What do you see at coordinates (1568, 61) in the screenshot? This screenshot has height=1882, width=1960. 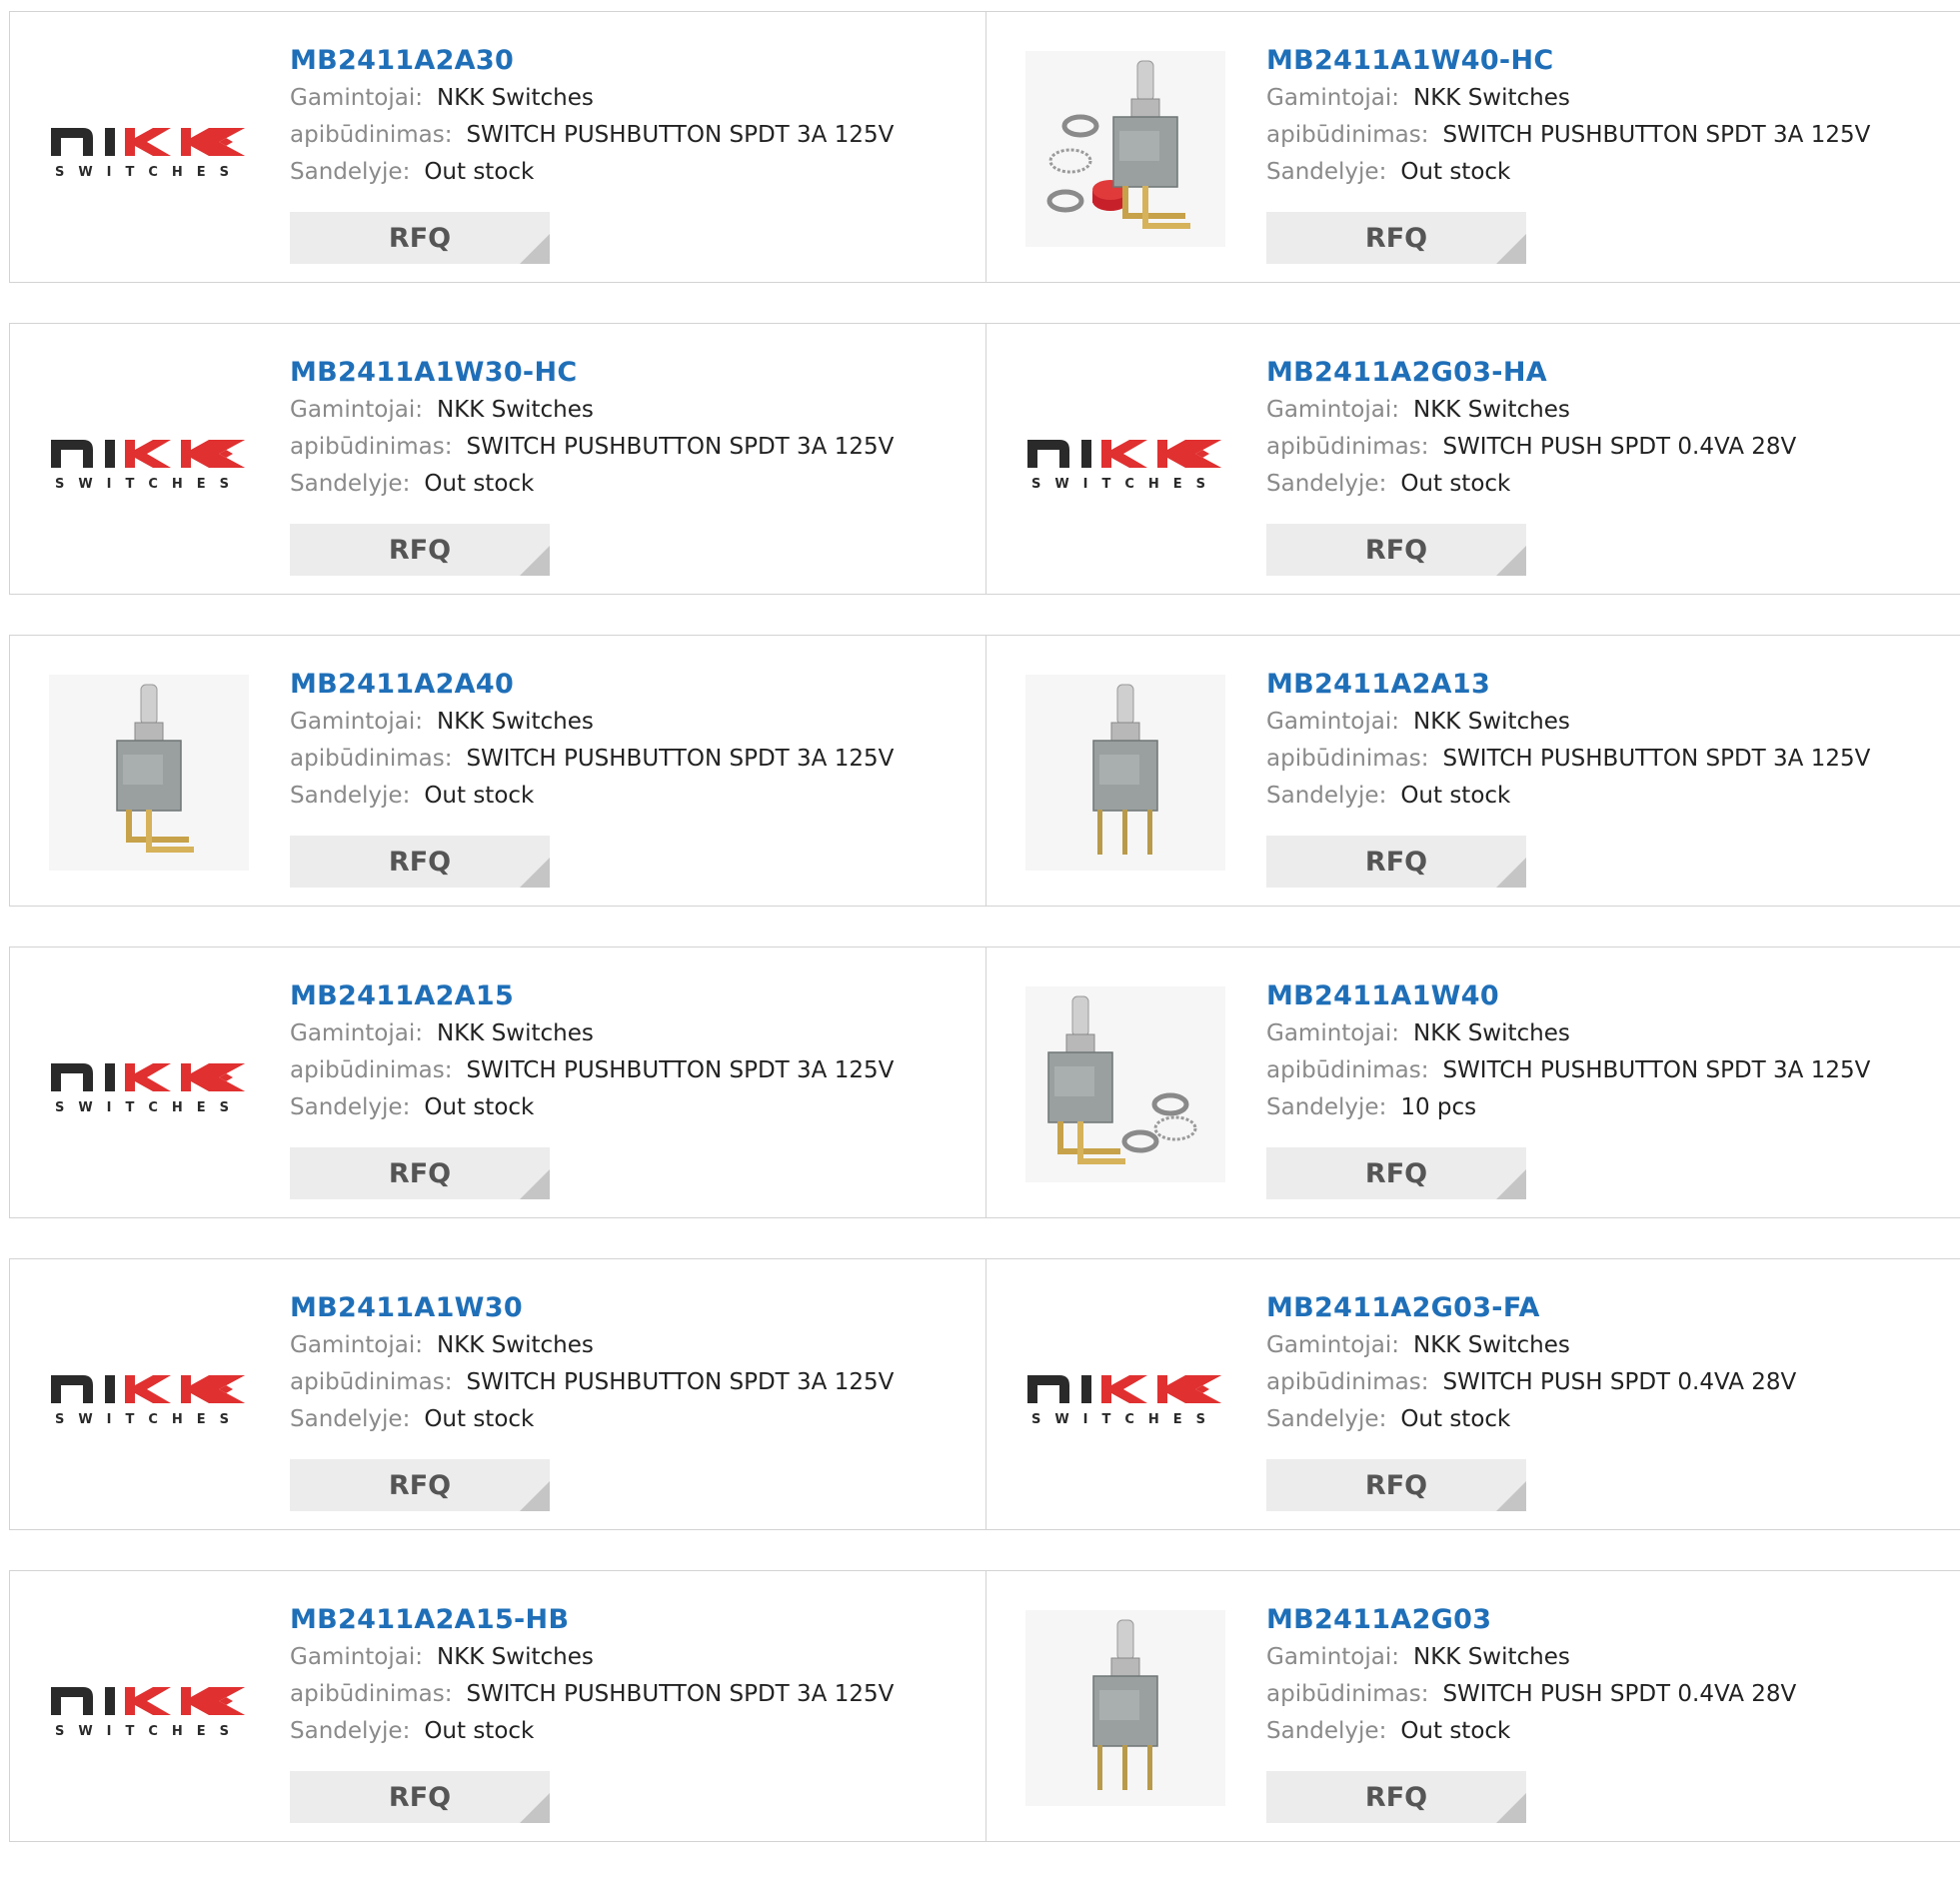 I see `part-number-link: MB2411A1W40-HC` at bounding box center [1568, 61].